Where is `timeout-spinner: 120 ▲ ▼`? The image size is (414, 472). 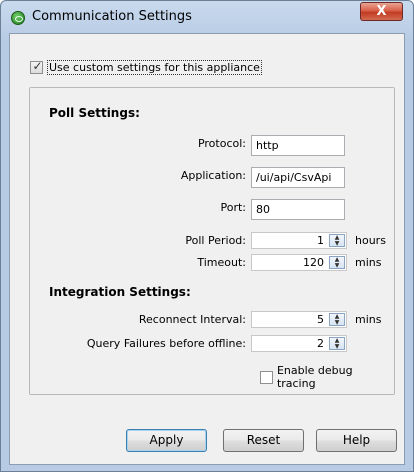 timeout-spinner: 120 ▲ ▼ is located at coordinates (299, 262).